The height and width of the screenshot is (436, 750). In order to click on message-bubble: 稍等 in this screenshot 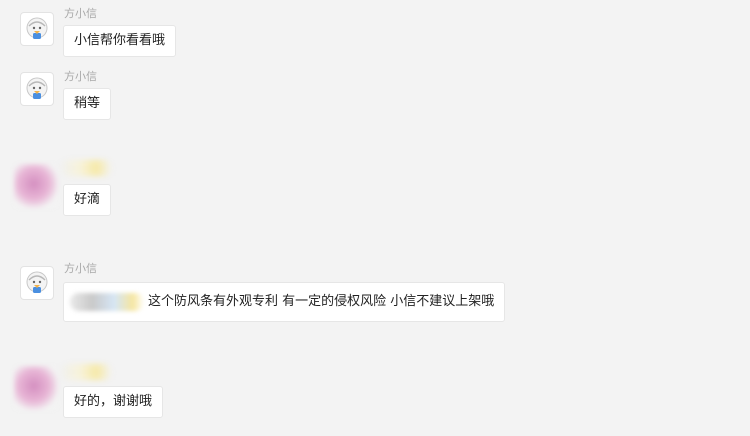, I will do `click(87, 104)`.